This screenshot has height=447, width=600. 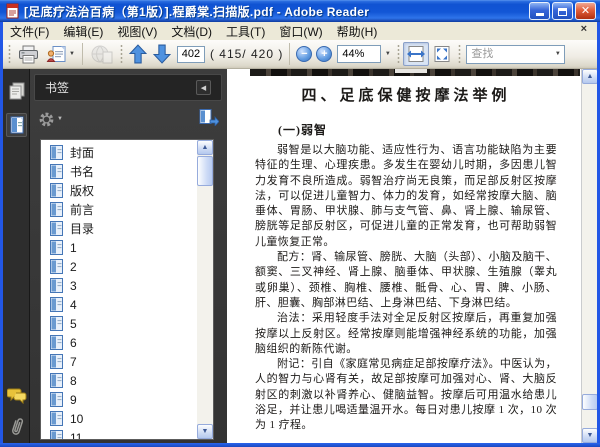 I want to click on bookmarks-toolbar: ▼, so click(x=129, y=119).